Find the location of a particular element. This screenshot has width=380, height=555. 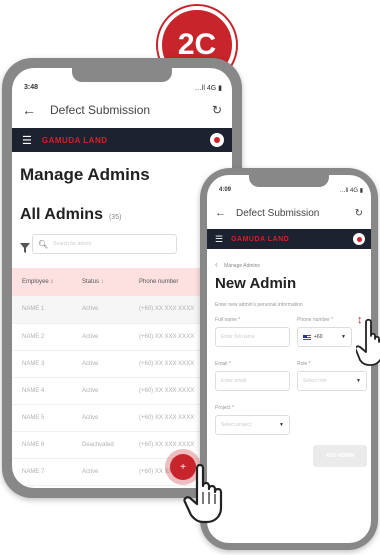

employee-cell: NAME 3 is located at coordinates (46, 364).